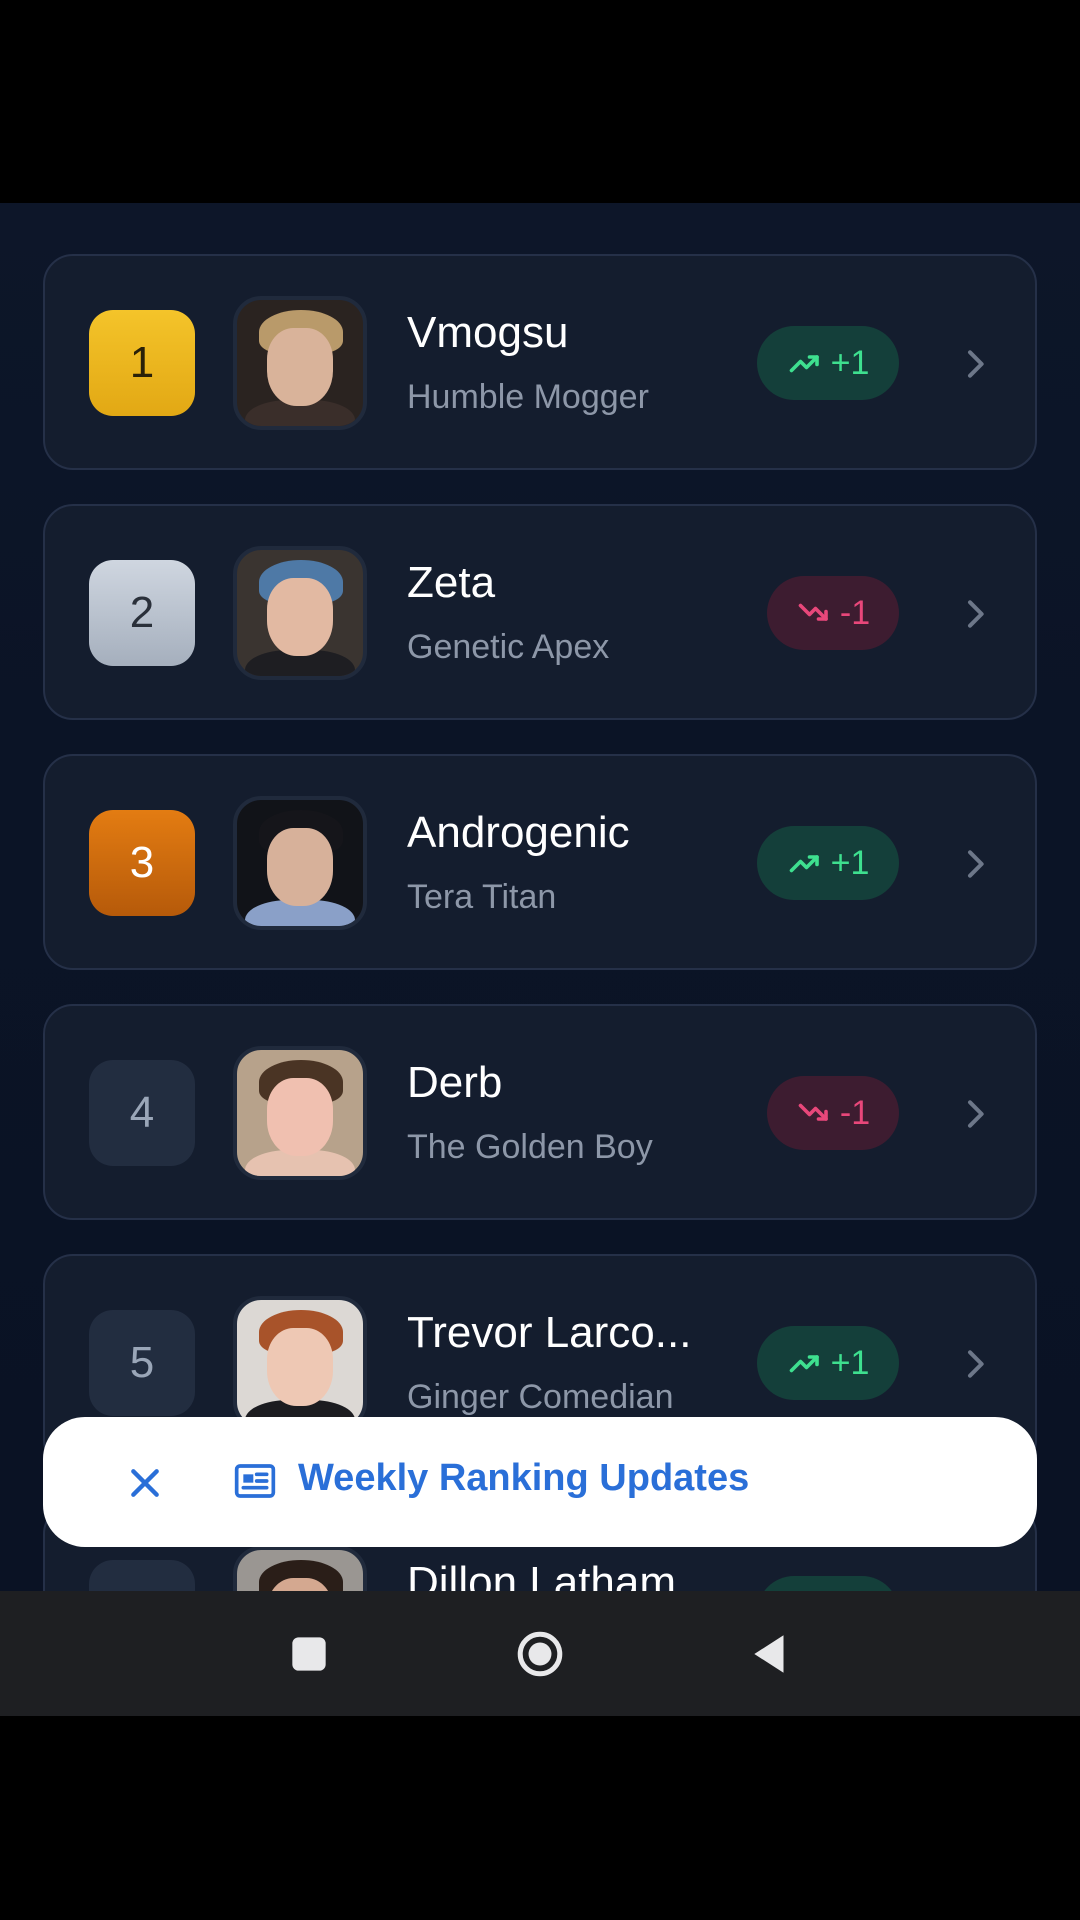 This screenshot has width=1080, height=1920. Describe the element at coordinates (142, 613) in the screenshot. I see `rank-badge: 2` at that location.